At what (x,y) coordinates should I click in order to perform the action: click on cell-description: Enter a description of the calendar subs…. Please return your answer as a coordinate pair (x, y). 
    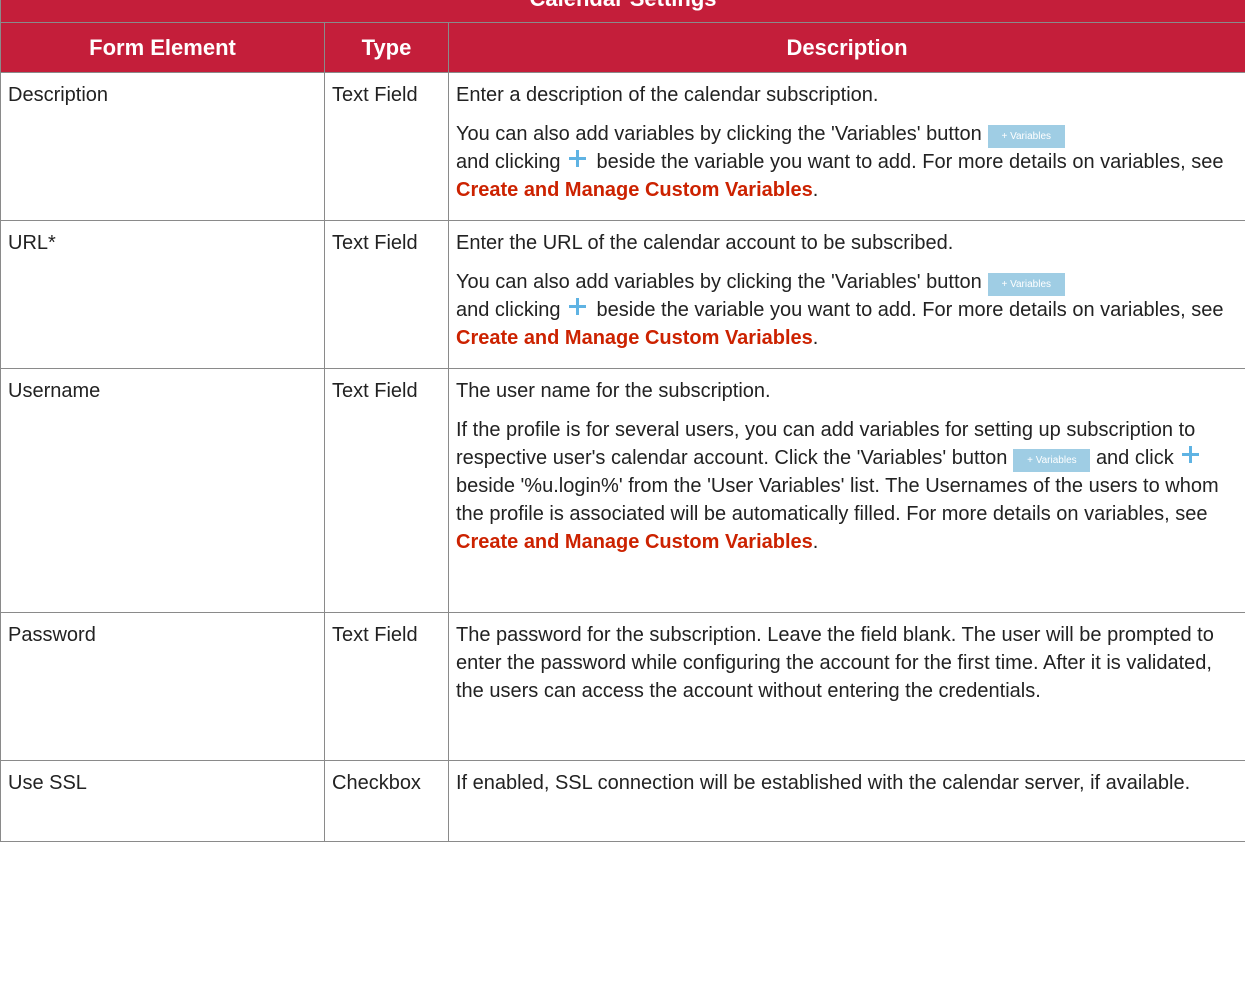
    Looking at the image, I should click on (846, 146).